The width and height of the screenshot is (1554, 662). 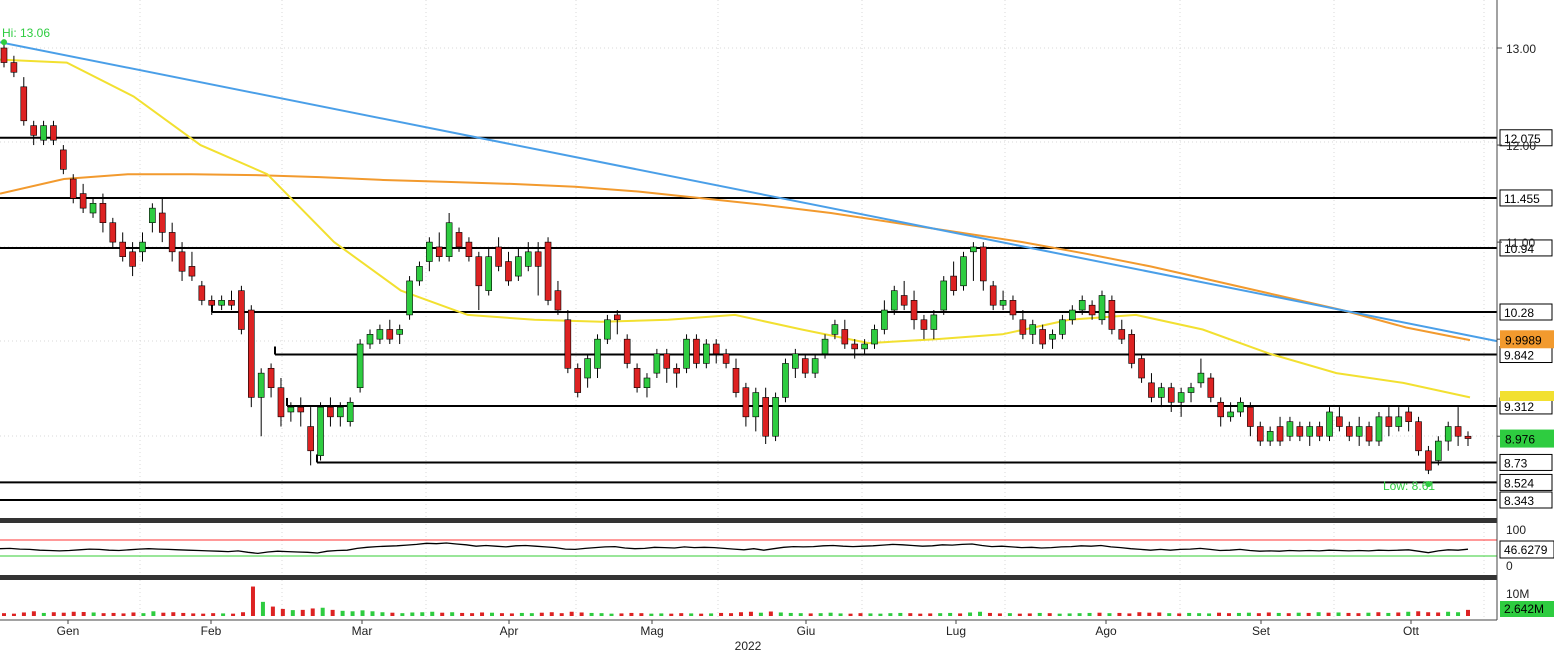 What do you see at coordinates (748, 520) in the screenshot?
I see `panel-separator` at bounding box center [748, 520].